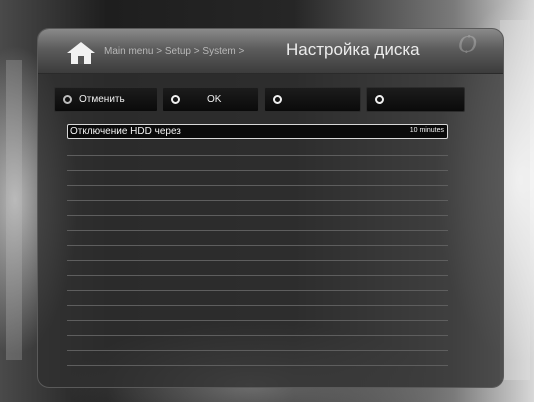 The width and height of the screenshot is (534, 402). Describe the element at coordinates (415, 99) in the screenshot. I see `blue-button` at that location.